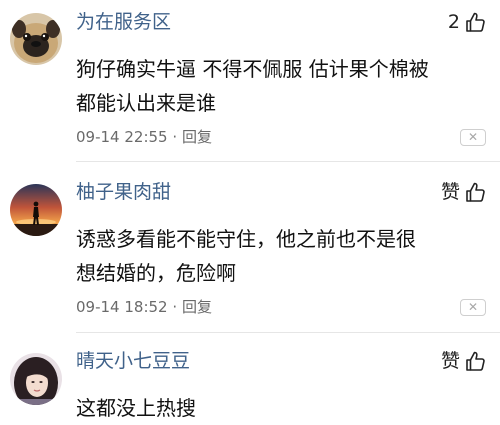 The width and height of the screenshot is (500, 425). What do you see at coordinates (122, 307) in the screenshot?
I see `comment-date: 09-14 18:52` at bounding box center [122, 307].